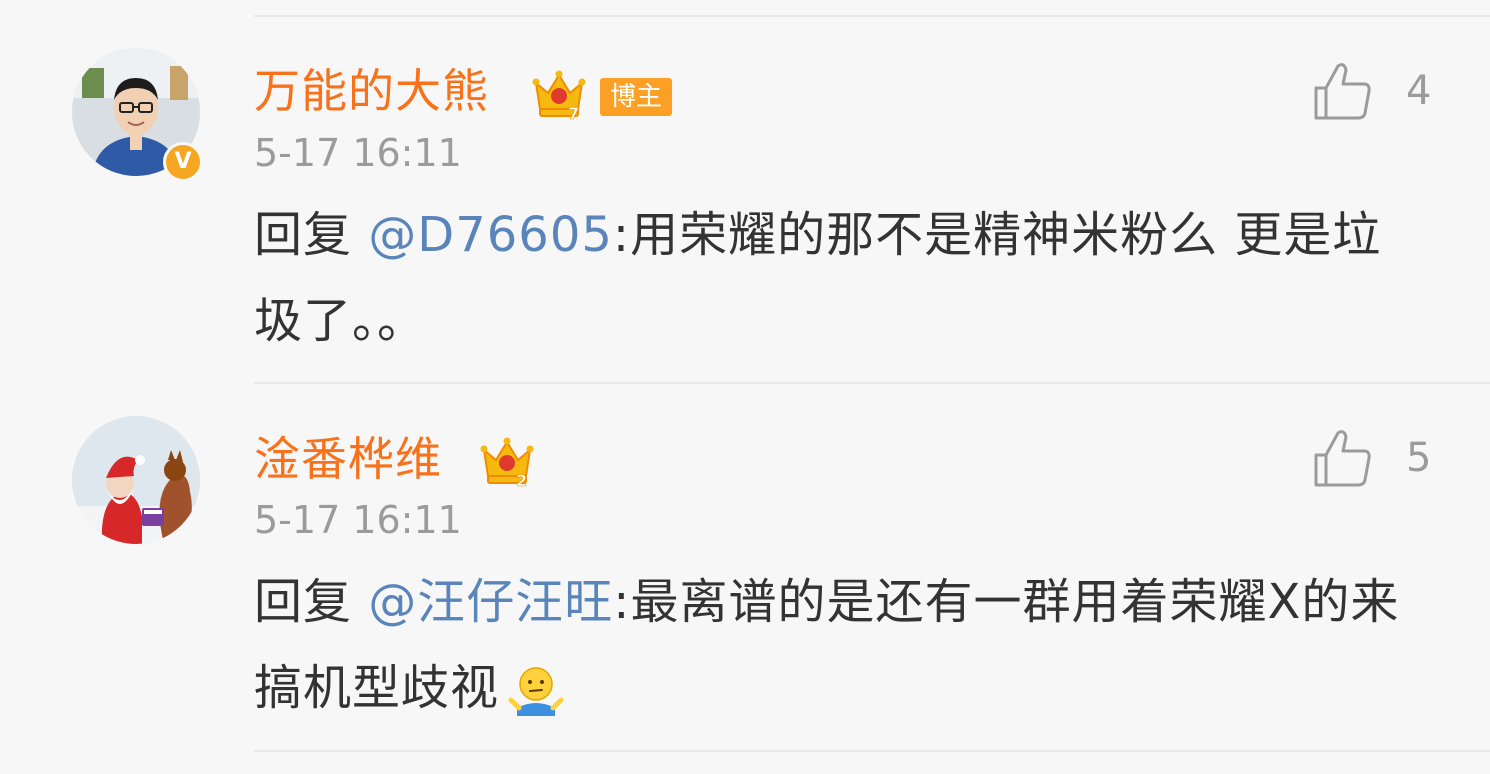  Describe the element at coordinates (636, 97) in the screenshot. I see `author-tag: 博主` at that location.